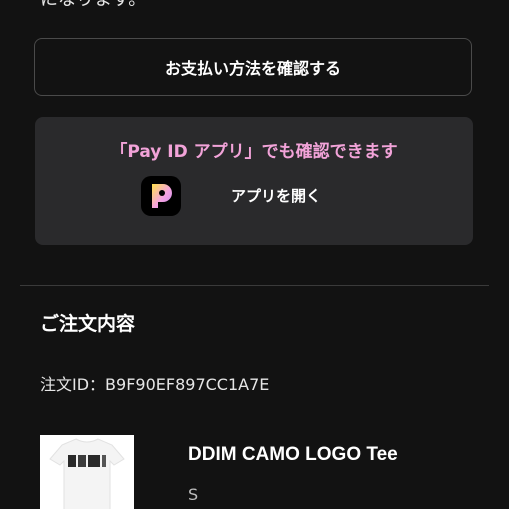 The width and height of the screenshot is (509, 509). I want to click on confirm-payment-method-button: お支払い方法を確認する, so click(253, 67).